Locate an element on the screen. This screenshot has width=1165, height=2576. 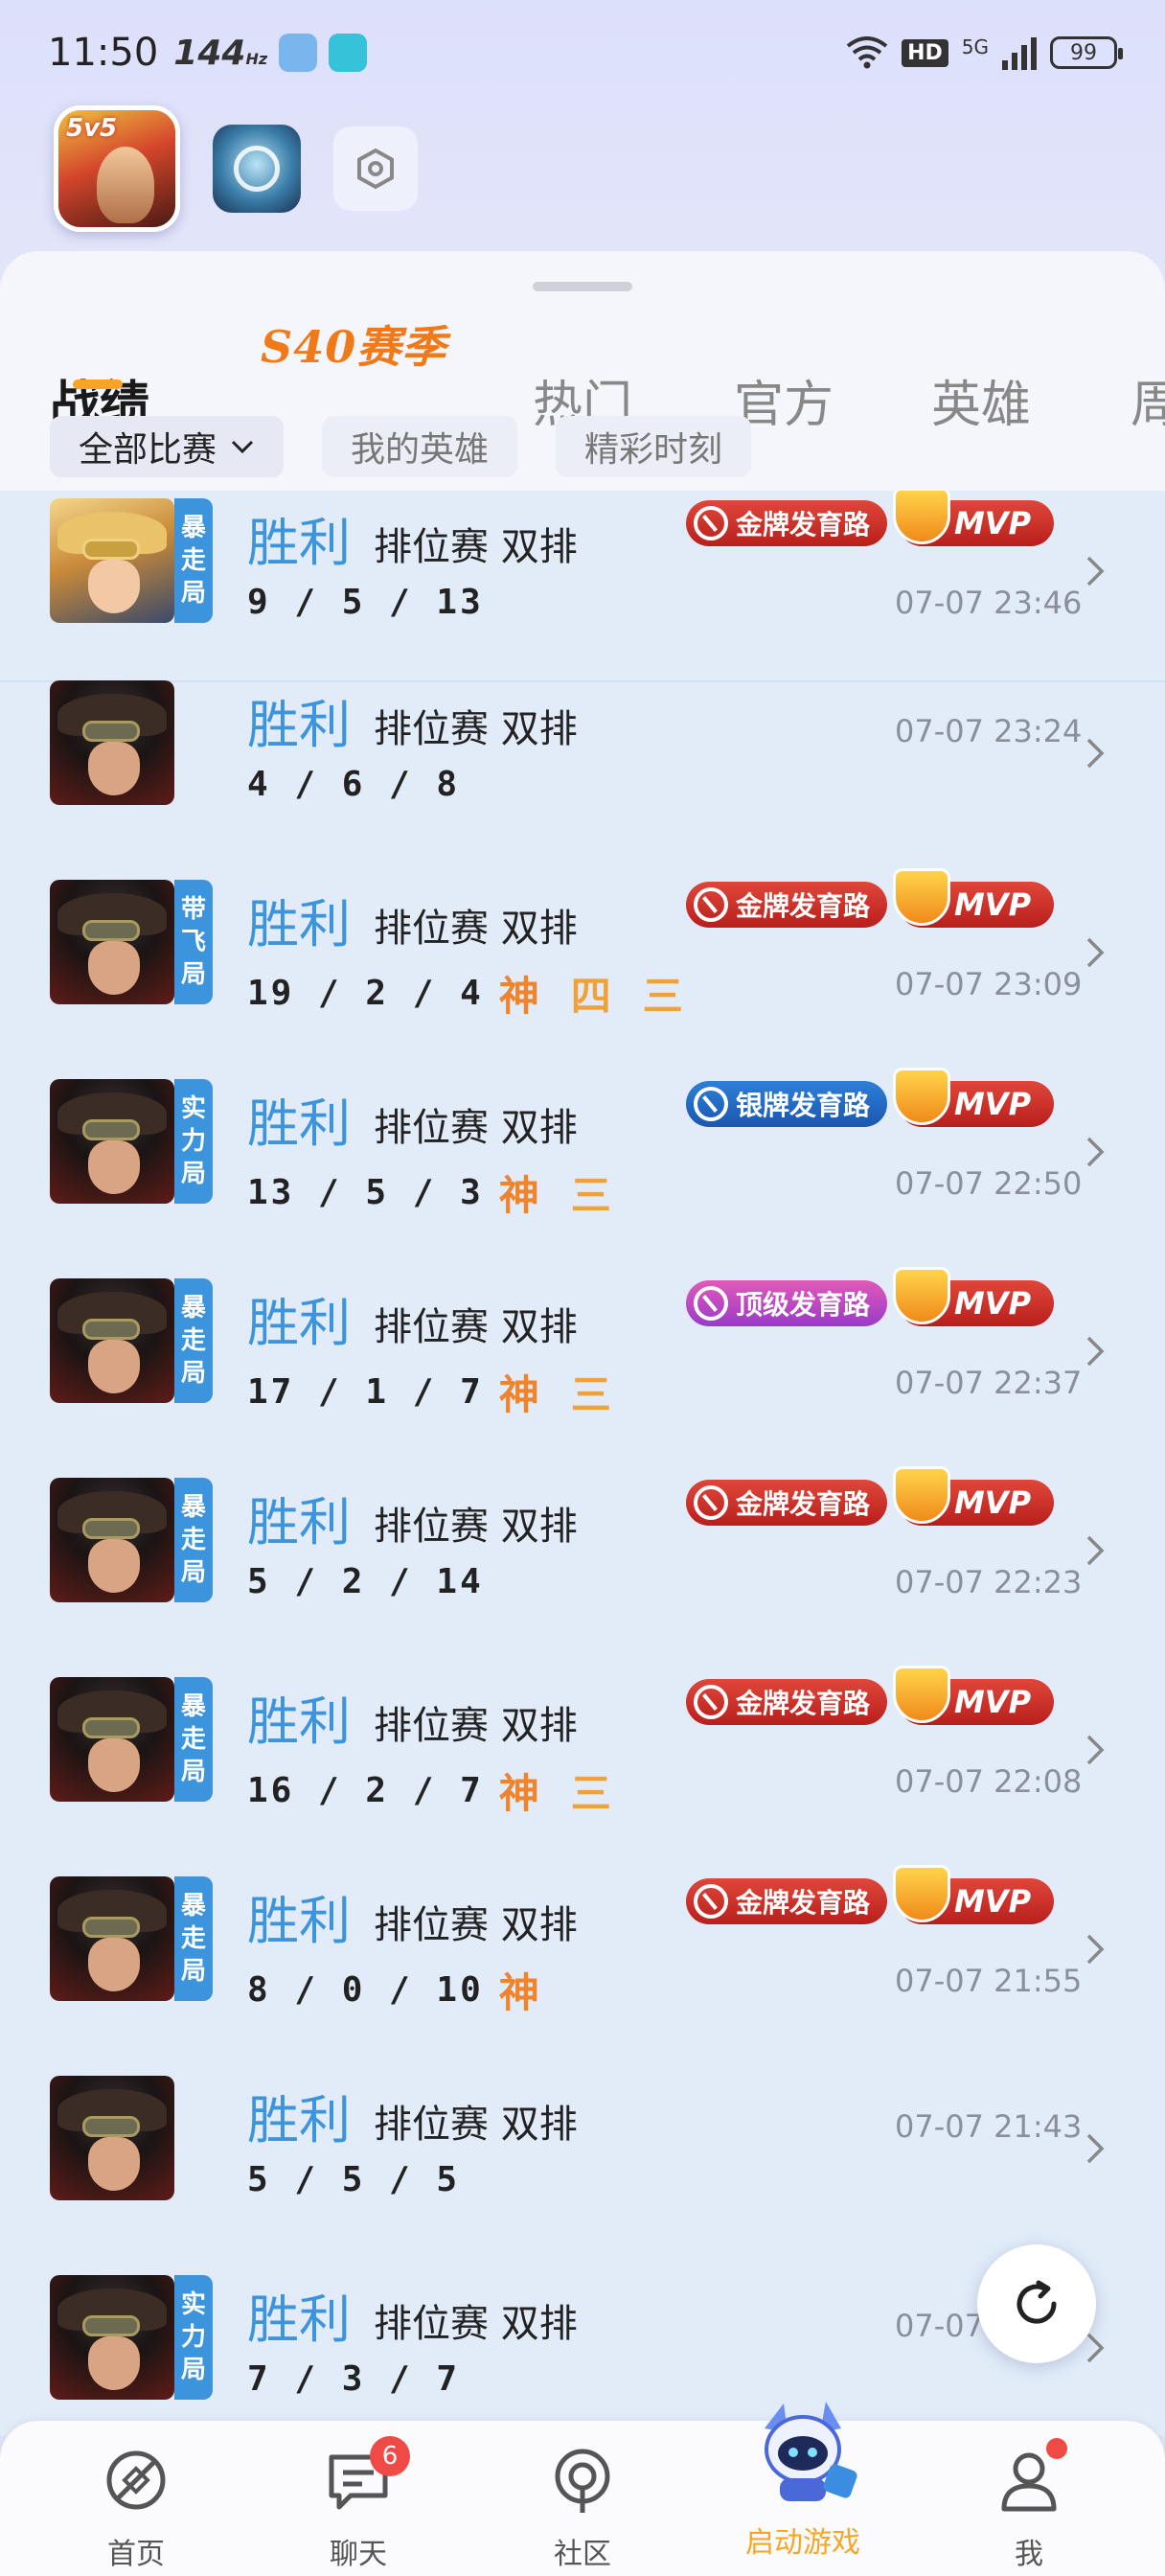
hero-avatar-wrap: 暴走局 is located at coordinates (132, 1938).